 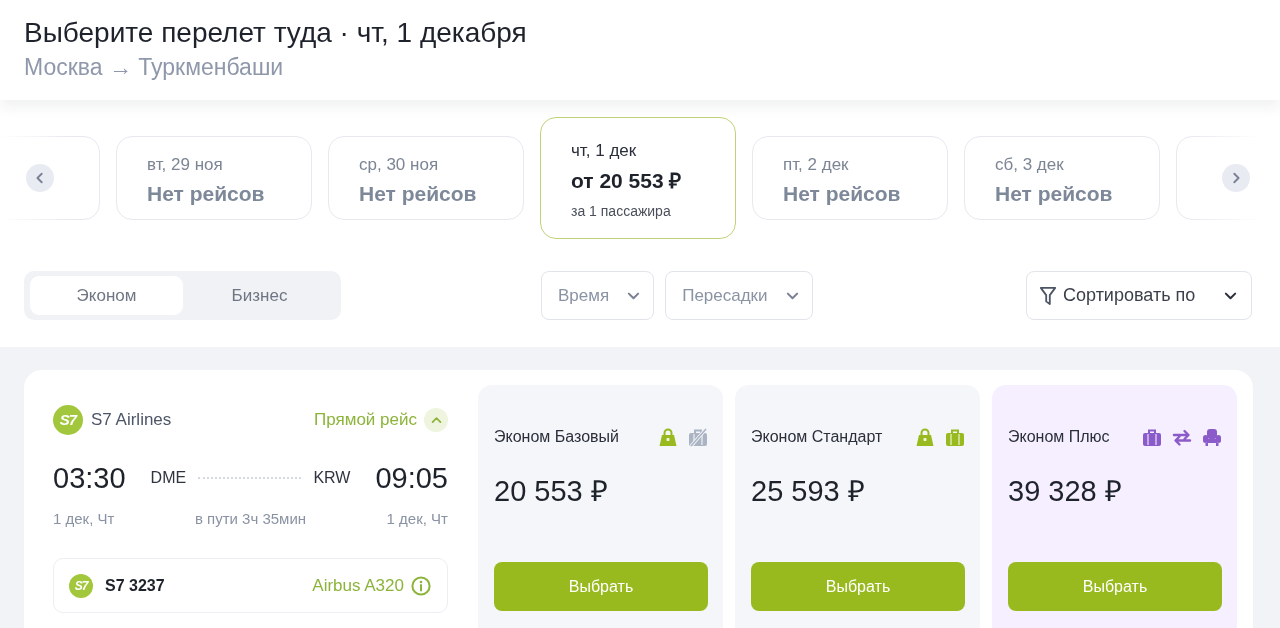 What do you see at coordinates (1059, 437) in the screenshot?
I see `fare-name: Эконом Плюс` at bounding box center [1059, 437].